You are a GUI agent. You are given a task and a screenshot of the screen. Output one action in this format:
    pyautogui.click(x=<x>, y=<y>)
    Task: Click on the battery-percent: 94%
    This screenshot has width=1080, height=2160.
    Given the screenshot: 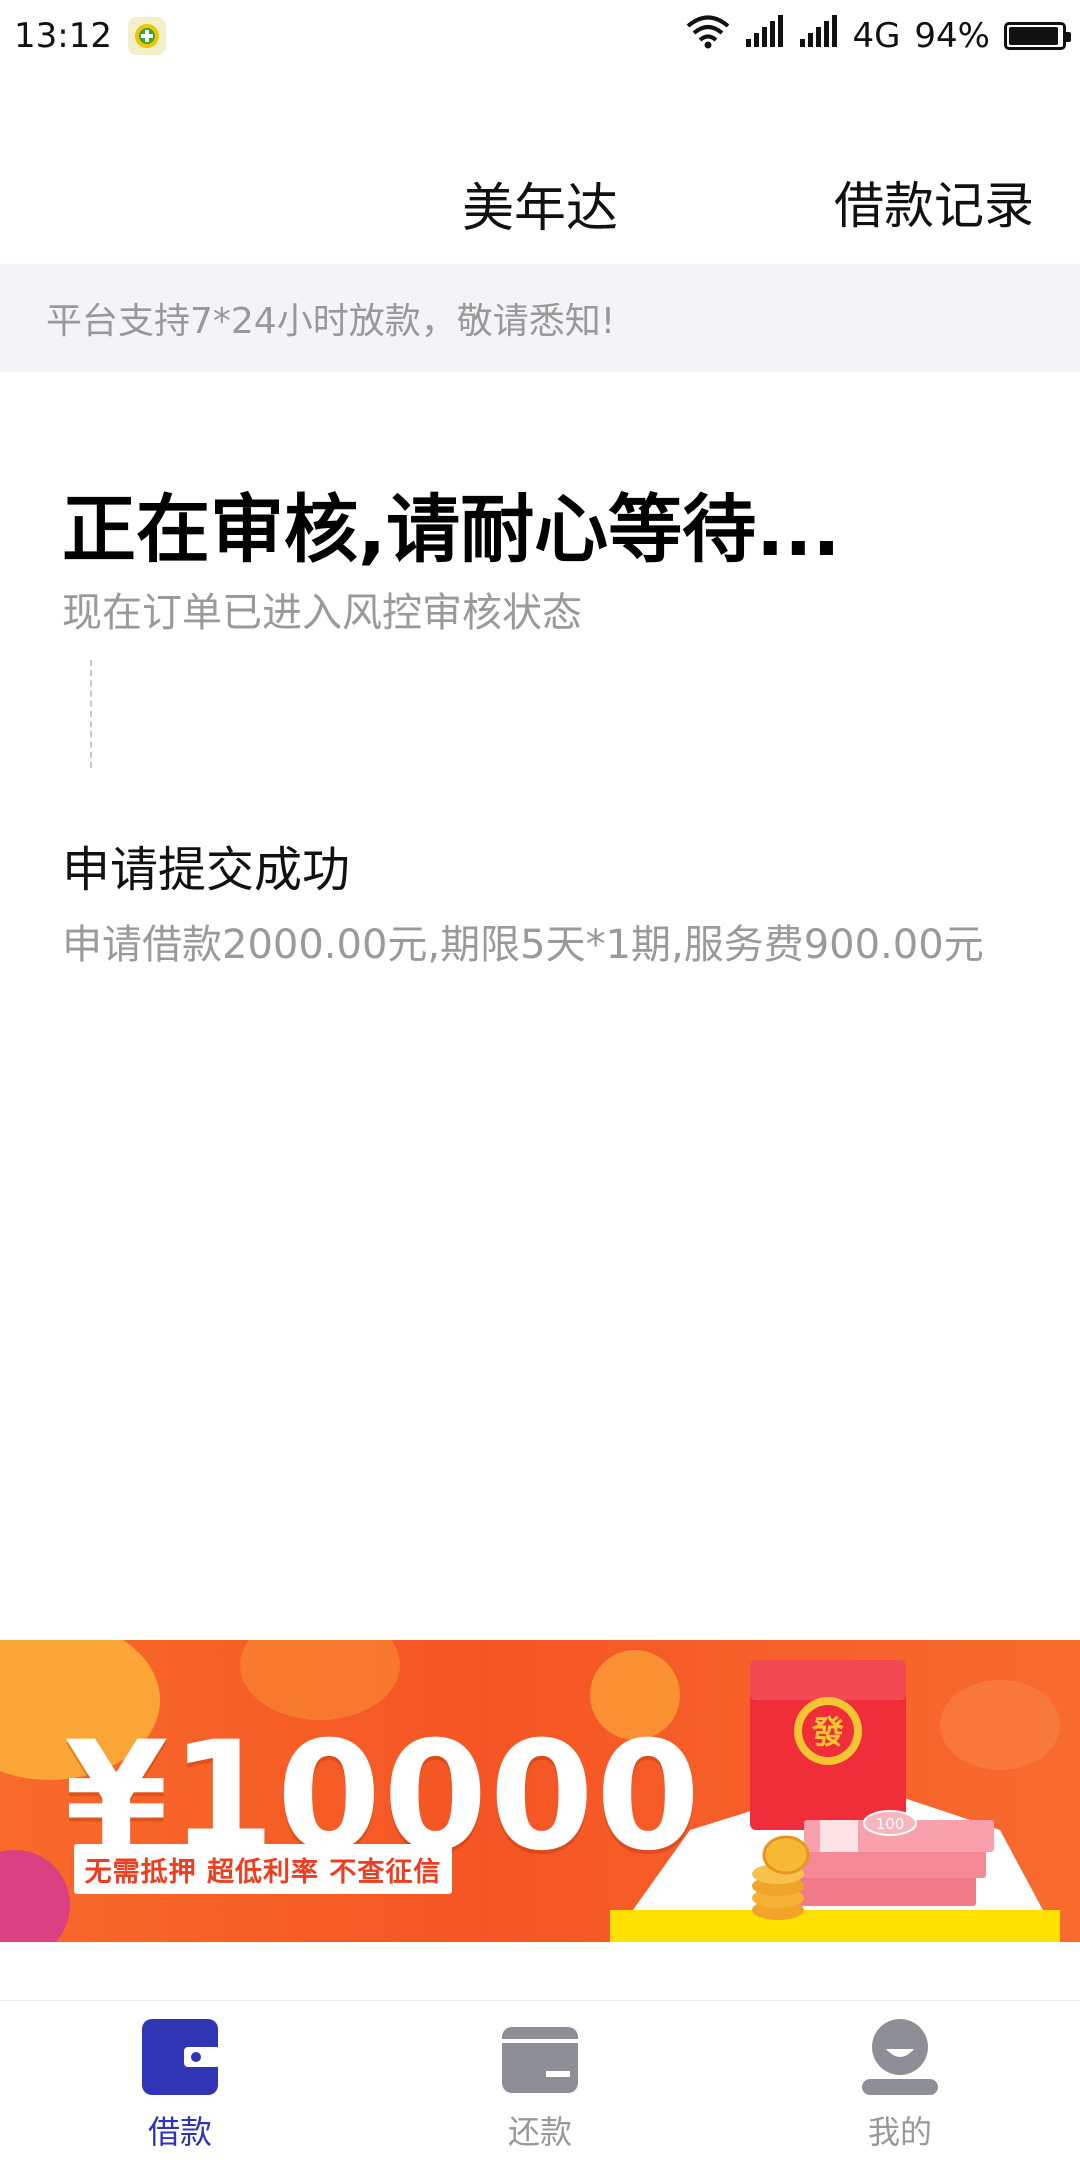 What is the action you would take?
    pyautogui.click(x=952, y=36)
    